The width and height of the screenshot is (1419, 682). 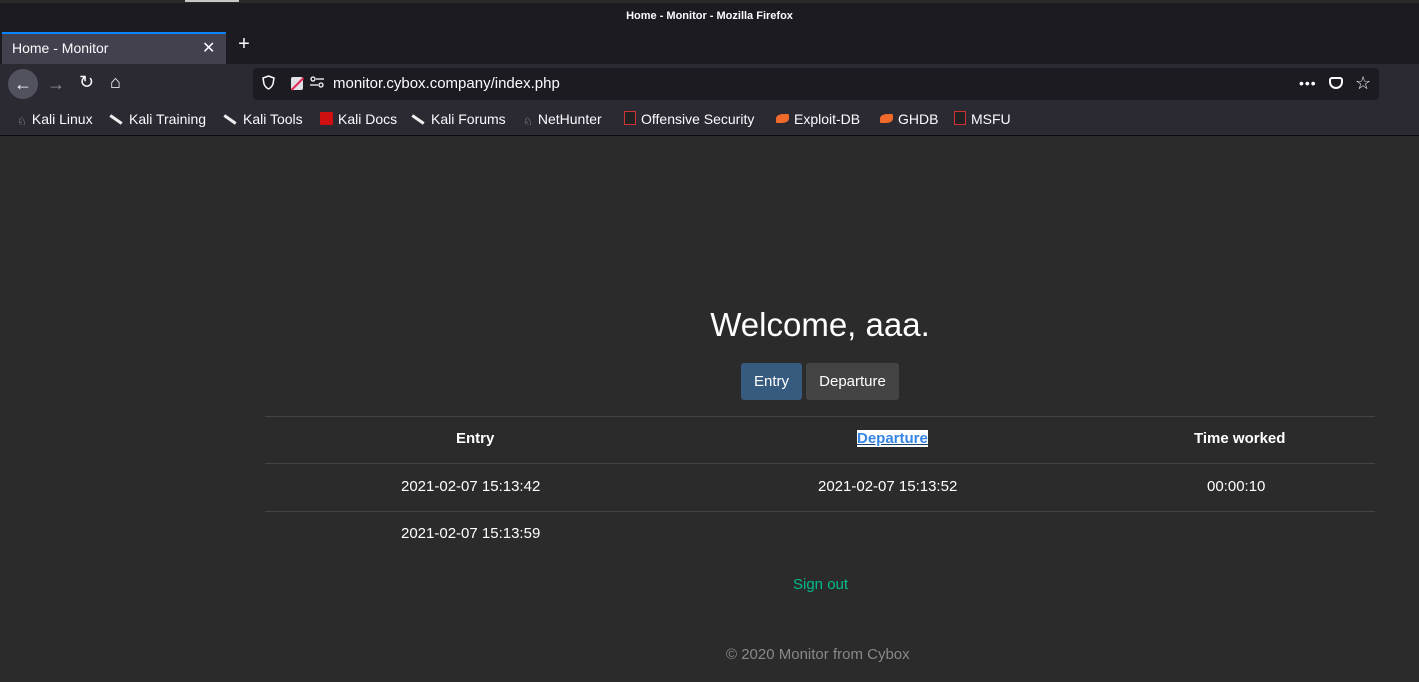 What do you see at coordinates (816, 84) in the screenshot?
I see `url-bar: monitor.cybox.company/index.php ••• ☆` at bounding box center [816, 84].